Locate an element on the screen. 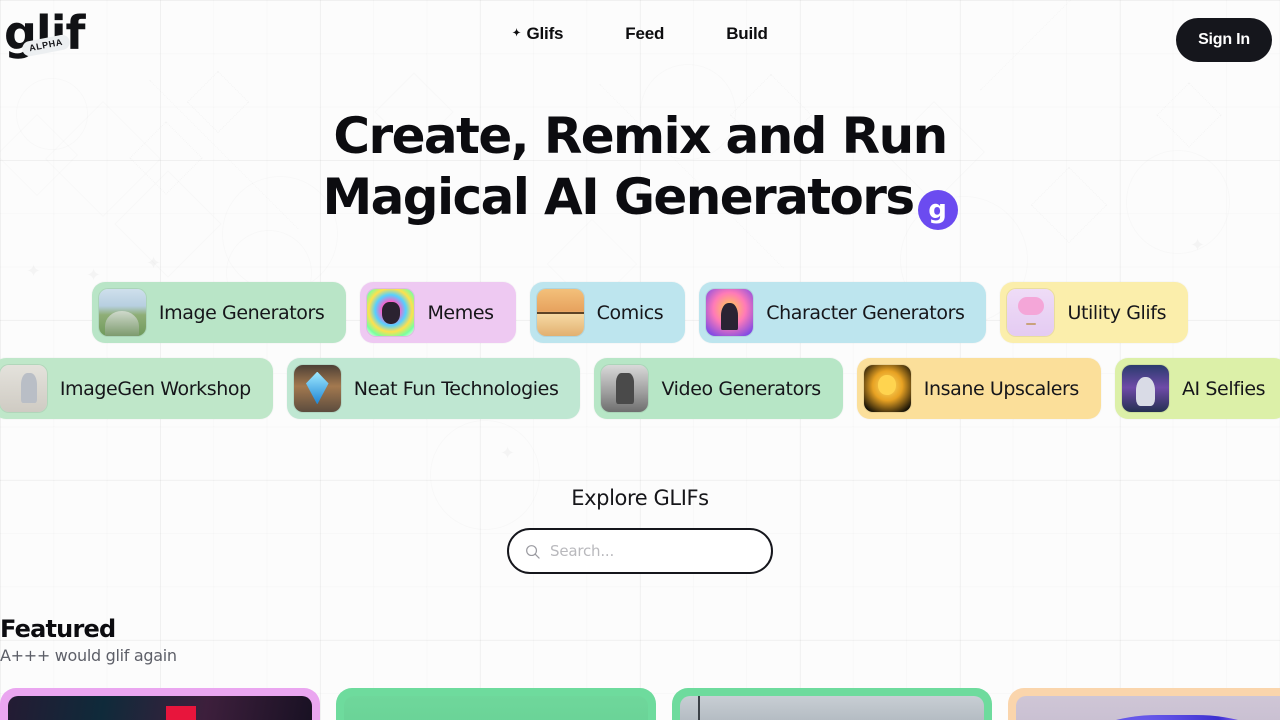 The height and width of the screenshot is (720, 1280). hero-line-1: Create, Remix and Run is located at coordinates (640, 136).